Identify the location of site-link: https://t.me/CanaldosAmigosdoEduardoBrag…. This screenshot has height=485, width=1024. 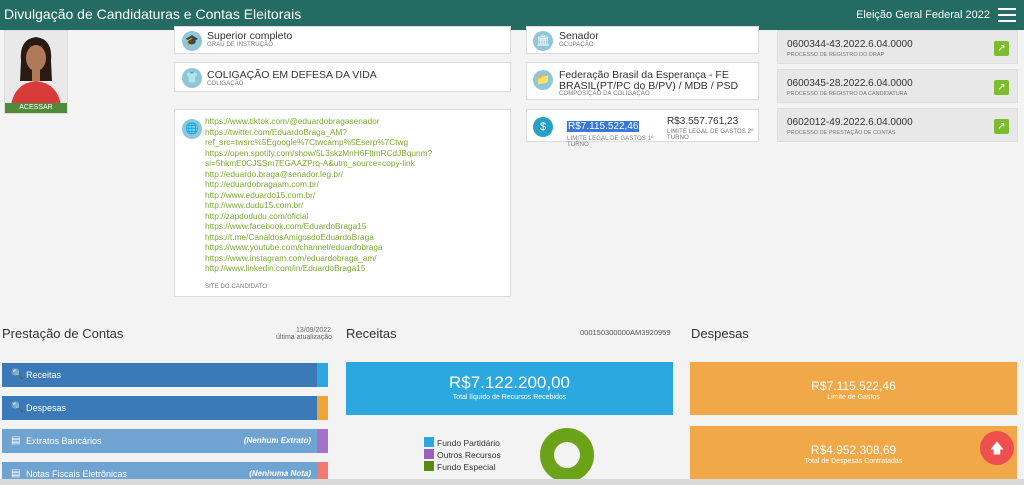
(318, 237).